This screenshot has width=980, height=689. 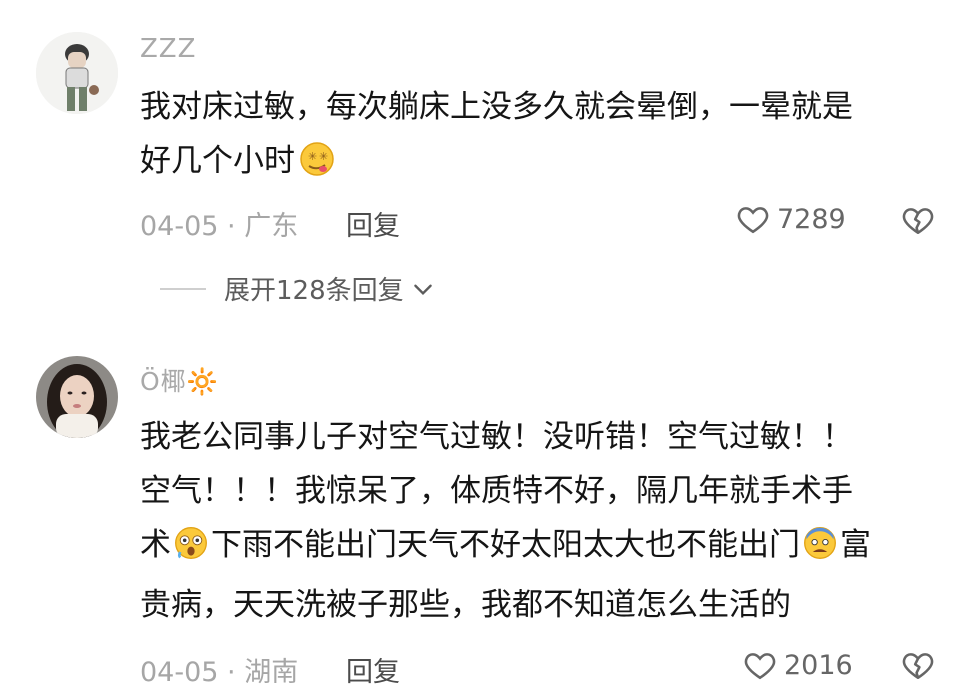 I want to click on comment-date-location: 04-05 · 湖南, so click(x=219, y=672).